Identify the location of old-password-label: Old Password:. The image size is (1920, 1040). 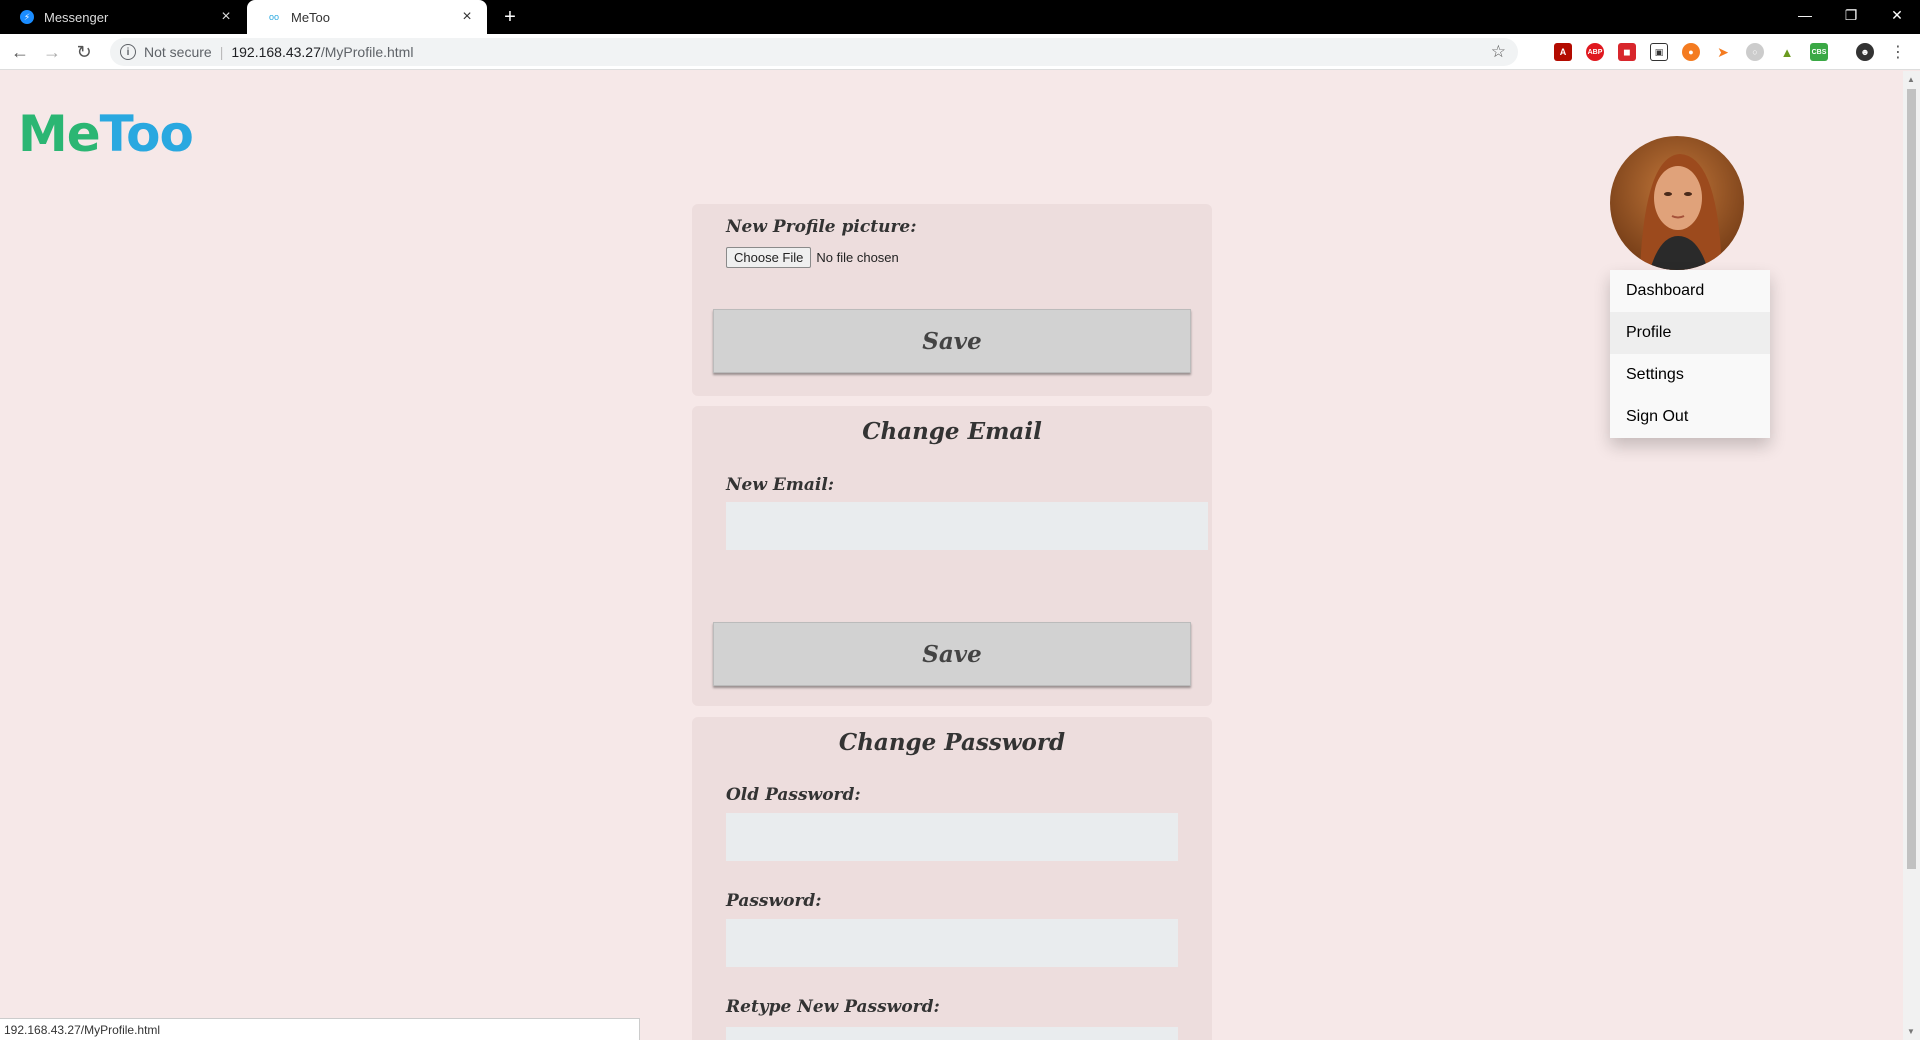
(793, 795).